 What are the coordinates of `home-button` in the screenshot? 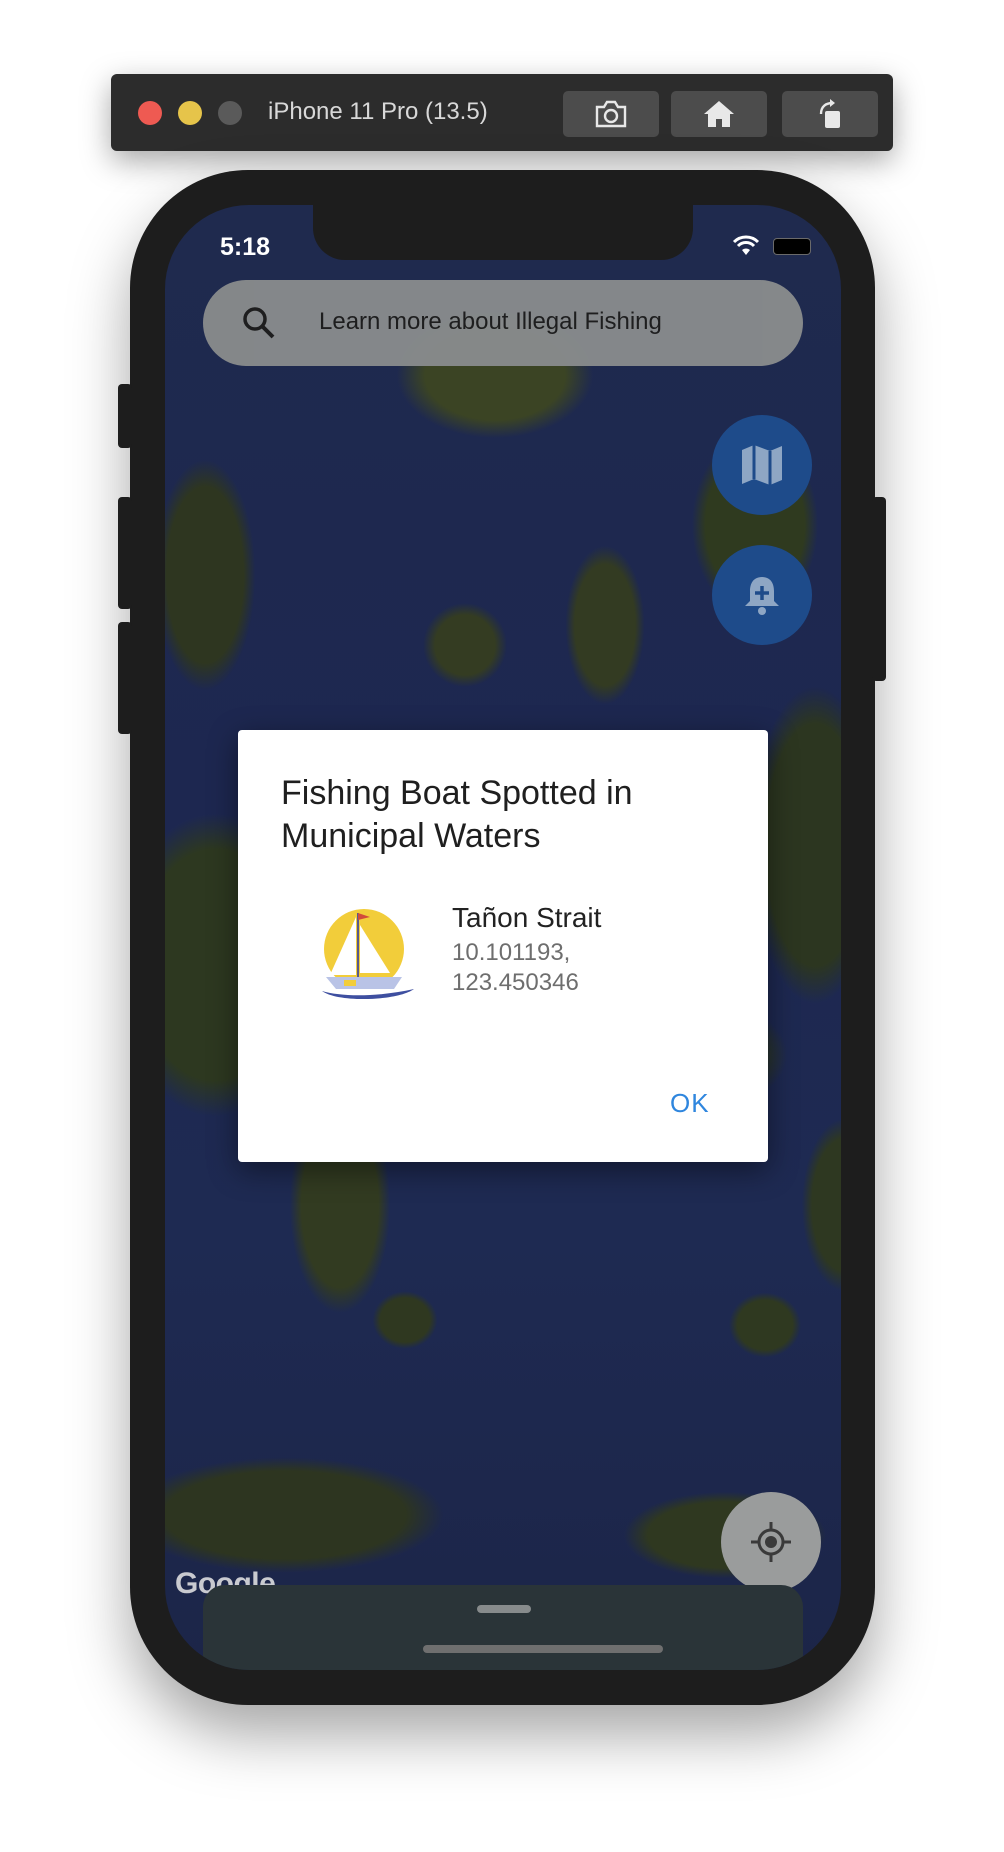 It's located at (719, 114).